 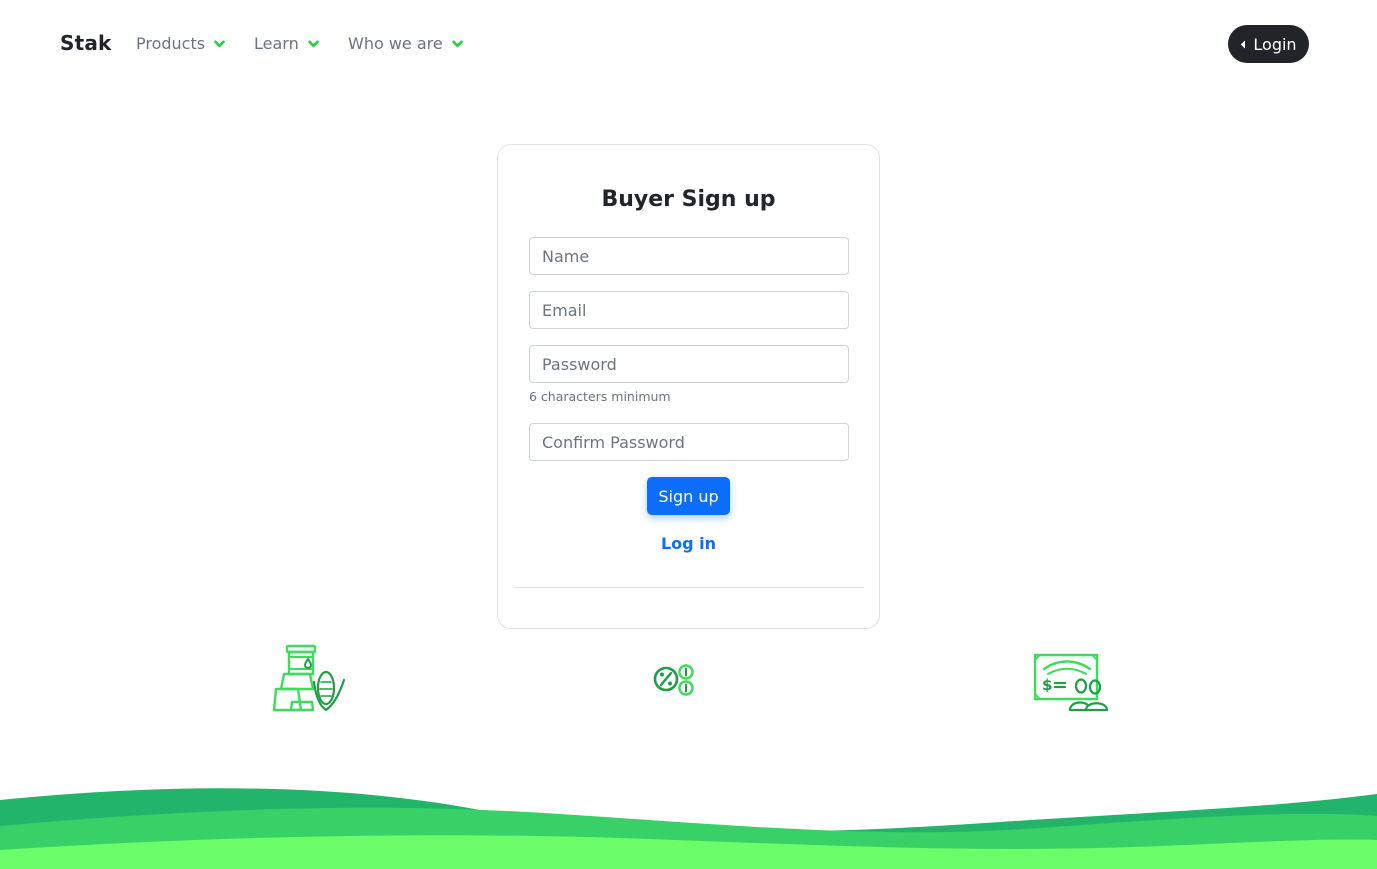 What do you see at coordinates (673, 680) in the screenshot?
I see `percent-exchange-icon` at bounding box center [673, 680].